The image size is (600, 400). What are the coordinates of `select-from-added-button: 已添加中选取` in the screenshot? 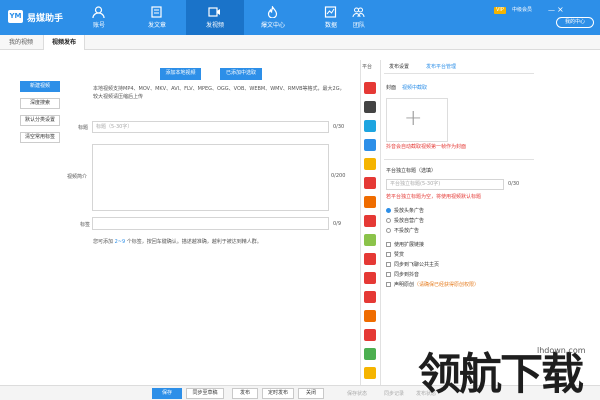 It's located at (241, 74).